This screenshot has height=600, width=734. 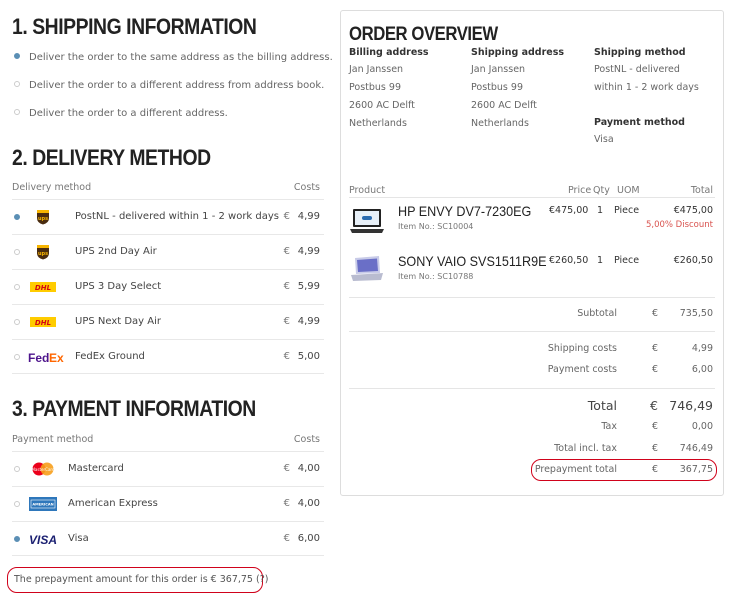 I want to click on delivery-row-ups-next-day: DHL UPS Next Day Air € 4,99, so click(x=168, y=321).